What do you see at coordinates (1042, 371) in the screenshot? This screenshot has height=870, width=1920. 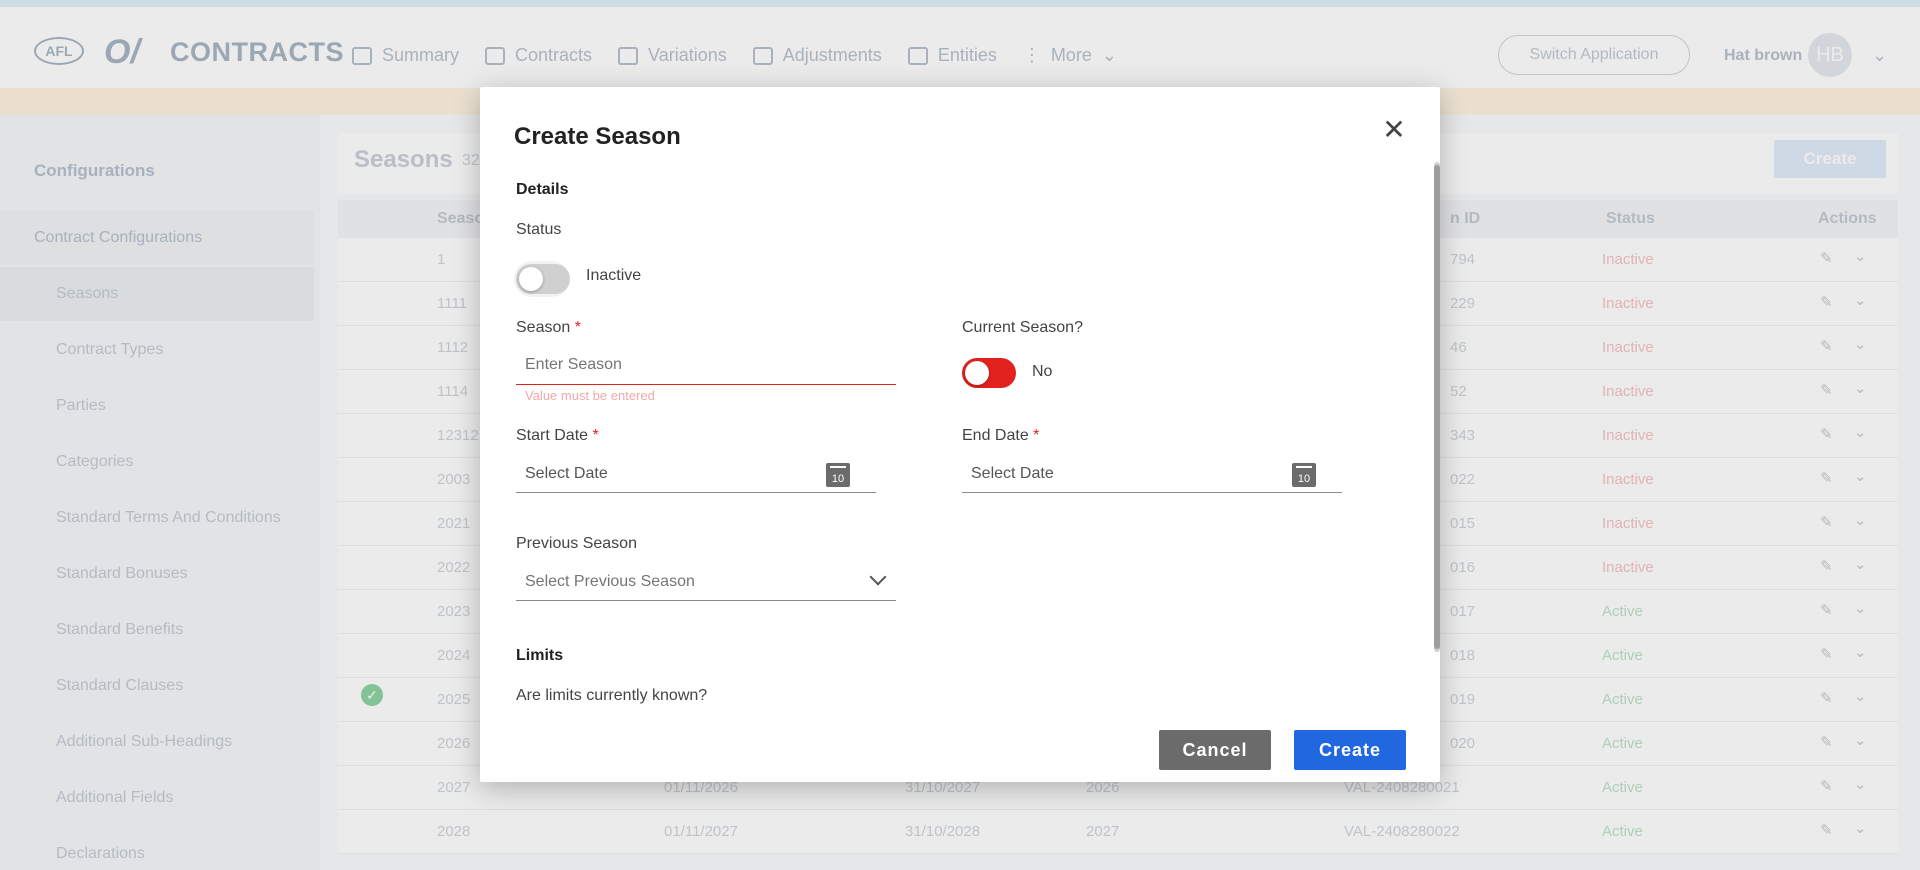 I see `current-season-value: No` at bounding box center [1042, 371].